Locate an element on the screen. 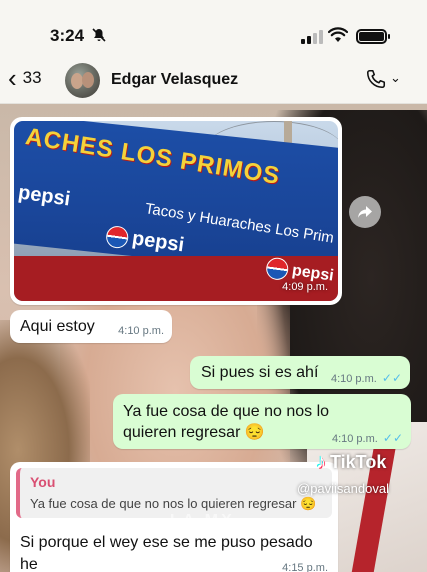 Image resolution: width=427 pixels, height=572 pixels. quote-author: You is located at coordinates (43, 482).